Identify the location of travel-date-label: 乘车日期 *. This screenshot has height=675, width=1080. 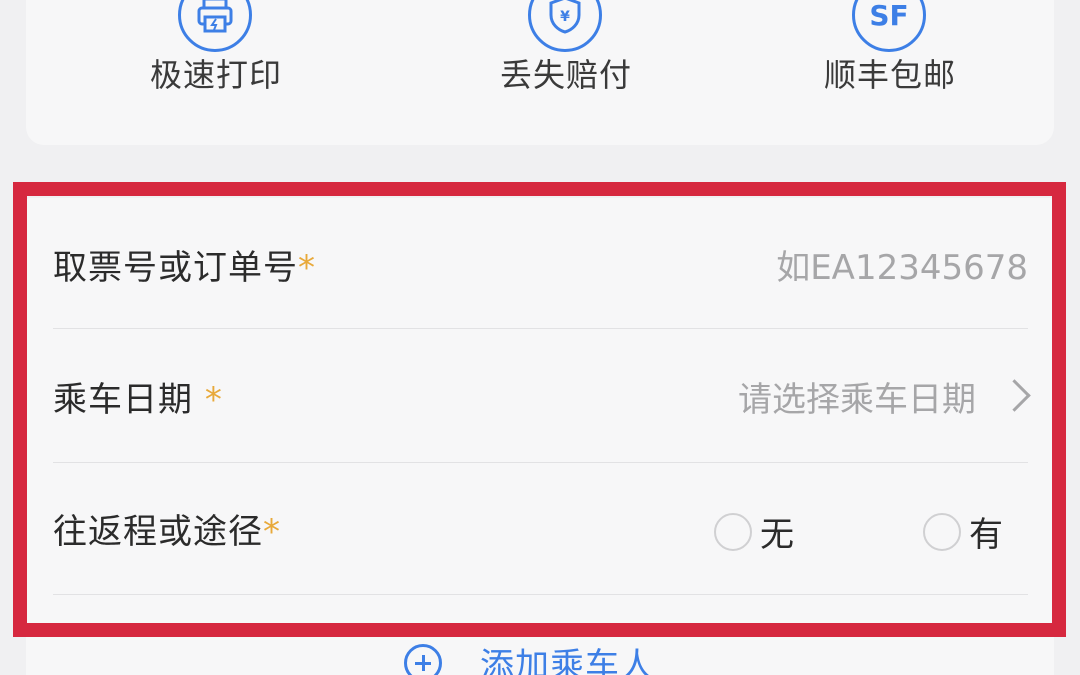
(138, 400).